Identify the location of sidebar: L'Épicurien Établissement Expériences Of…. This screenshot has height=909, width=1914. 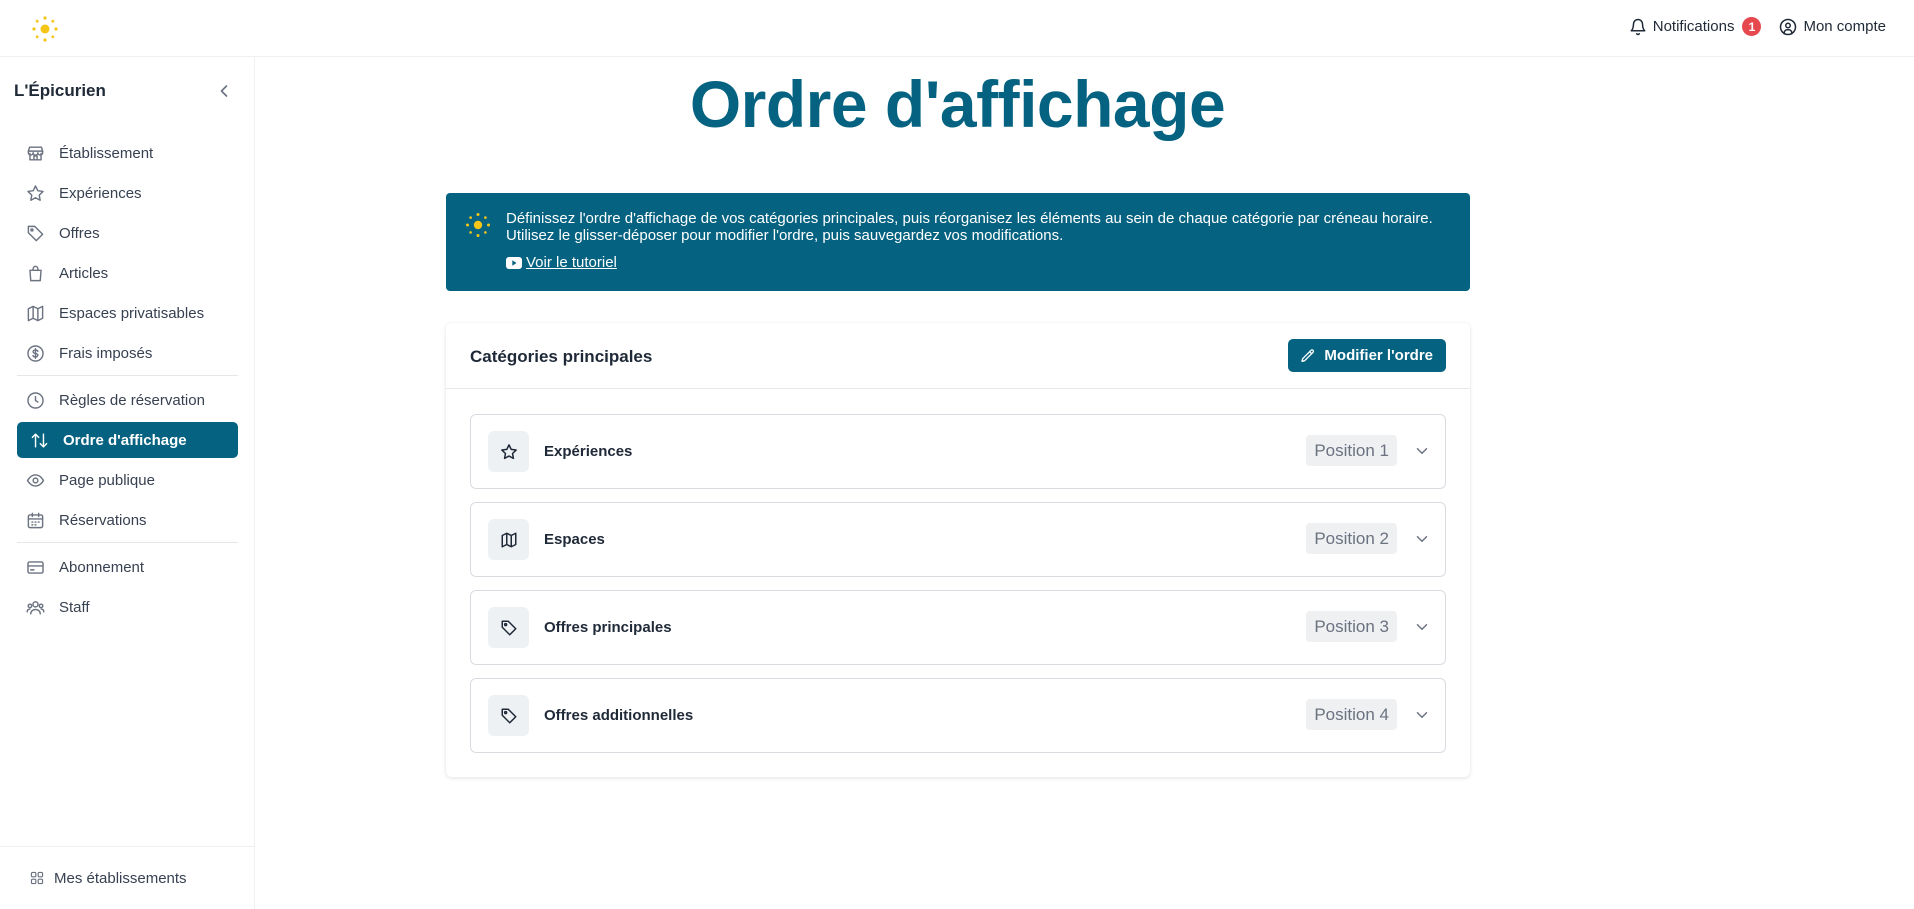
(127, 483).